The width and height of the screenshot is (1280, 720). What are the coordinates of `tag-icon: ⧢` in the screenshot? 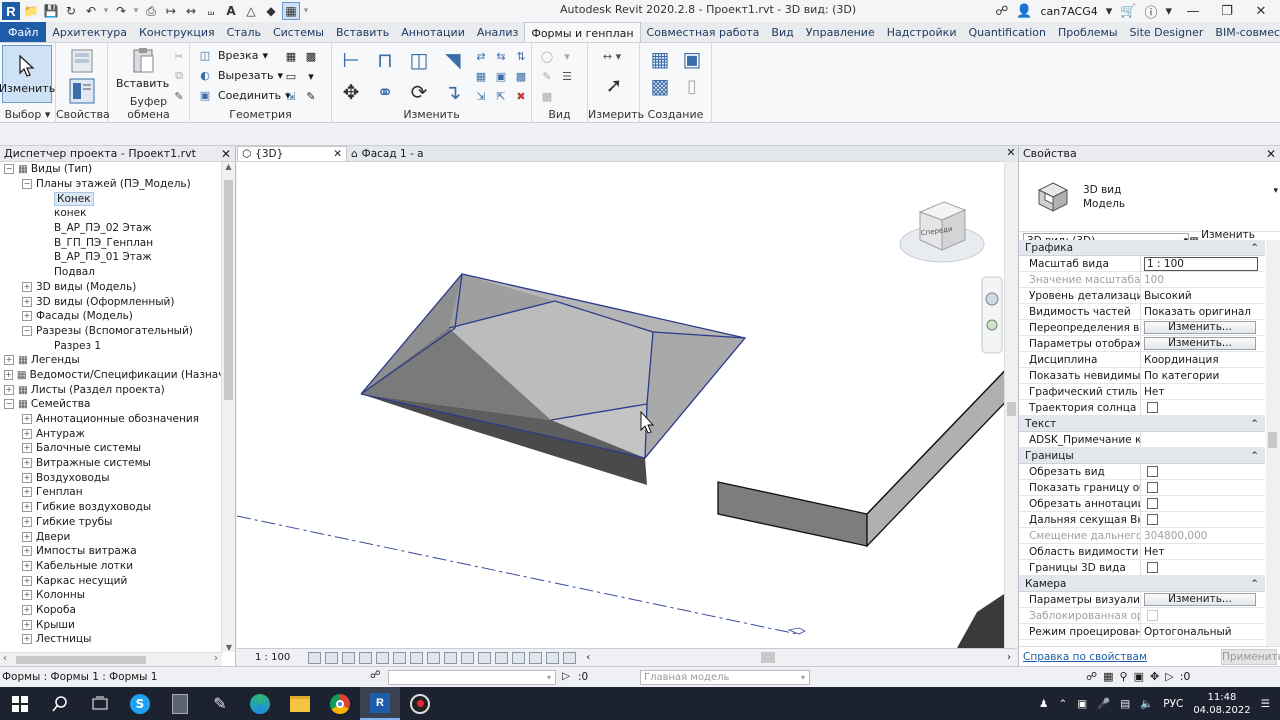 It's located at (211, 11).